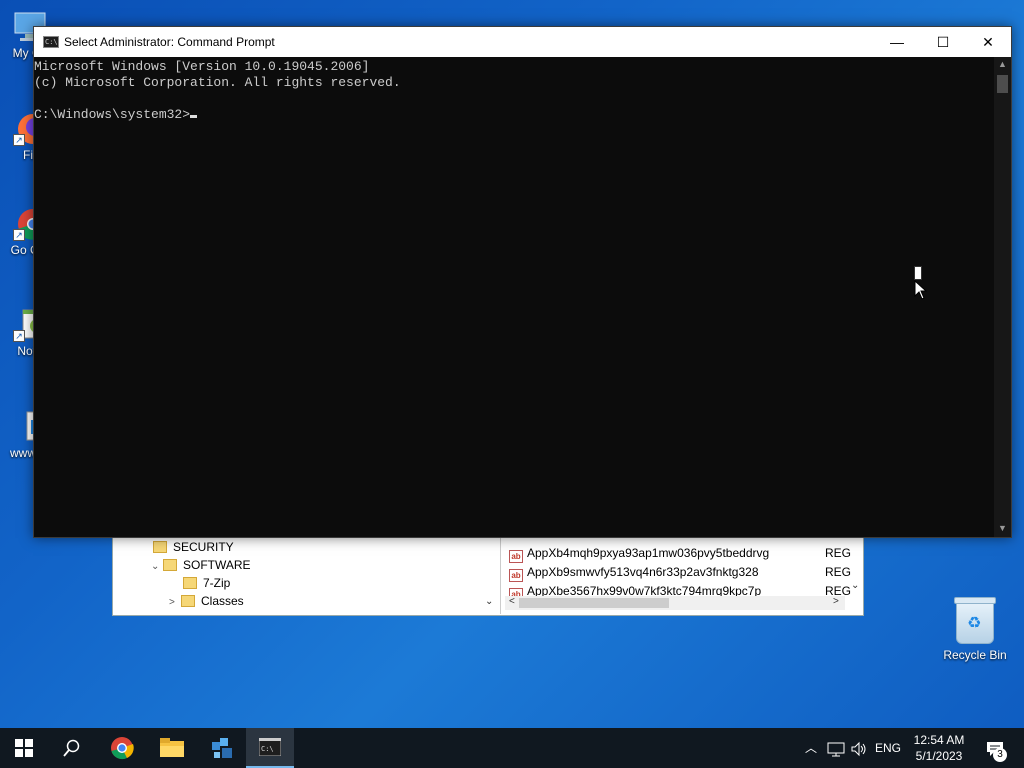 Image resolution: width=1024 pixels, height=768 pixels. I want to click on desktop-icon-recycle-bin: ♻ Recycle Bin, so click(975, 629).